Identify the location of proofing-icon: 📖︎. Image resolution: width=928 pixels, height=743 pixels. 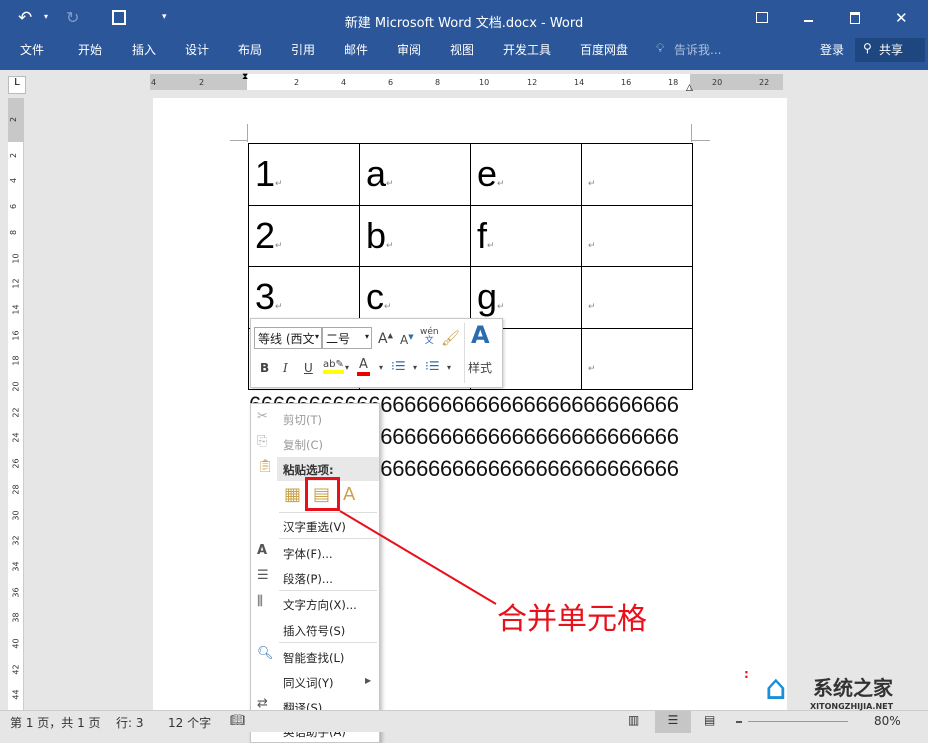
(237, 720).